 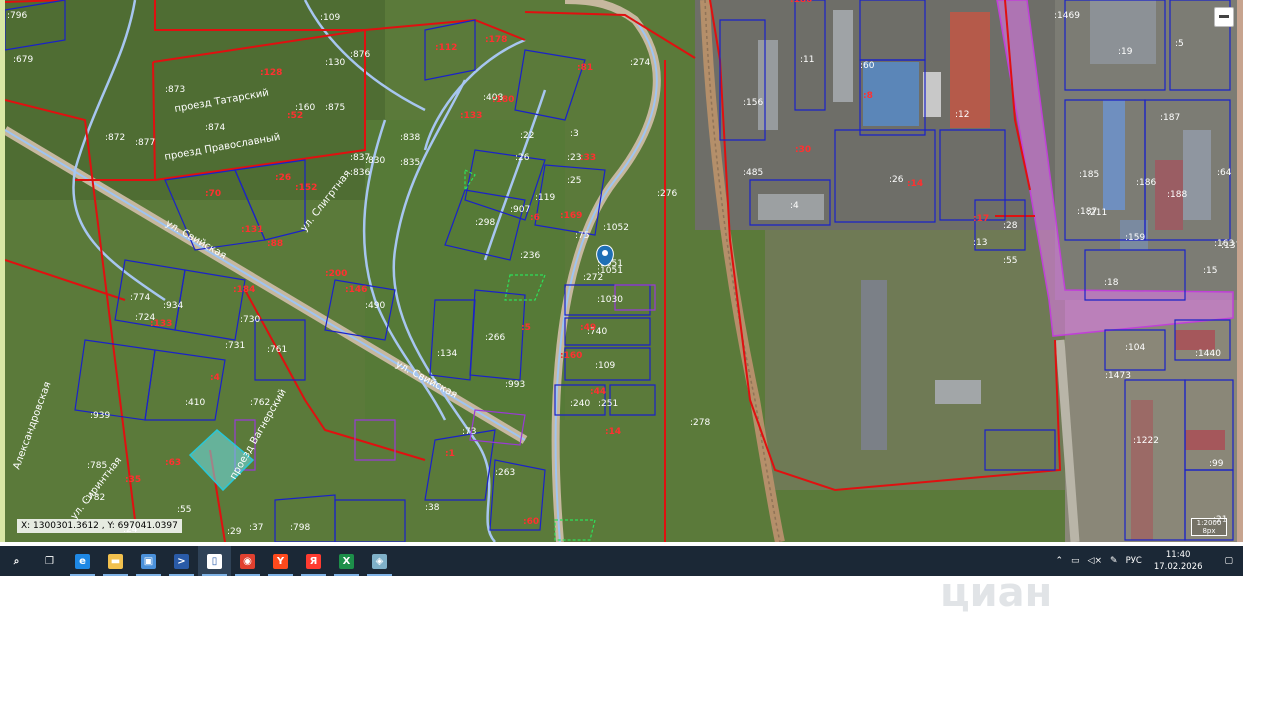 What do you see at coordinates (803, 150) in the screenshot?
I see `cadastral-number-label: :30` at bounding box center [803, 150].